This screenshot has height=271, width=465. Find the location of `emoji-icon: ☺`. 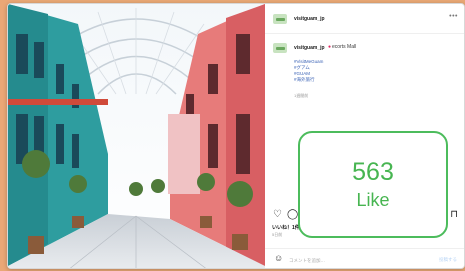

emoji-icon: ☺ is located at coordinates (278, 258).